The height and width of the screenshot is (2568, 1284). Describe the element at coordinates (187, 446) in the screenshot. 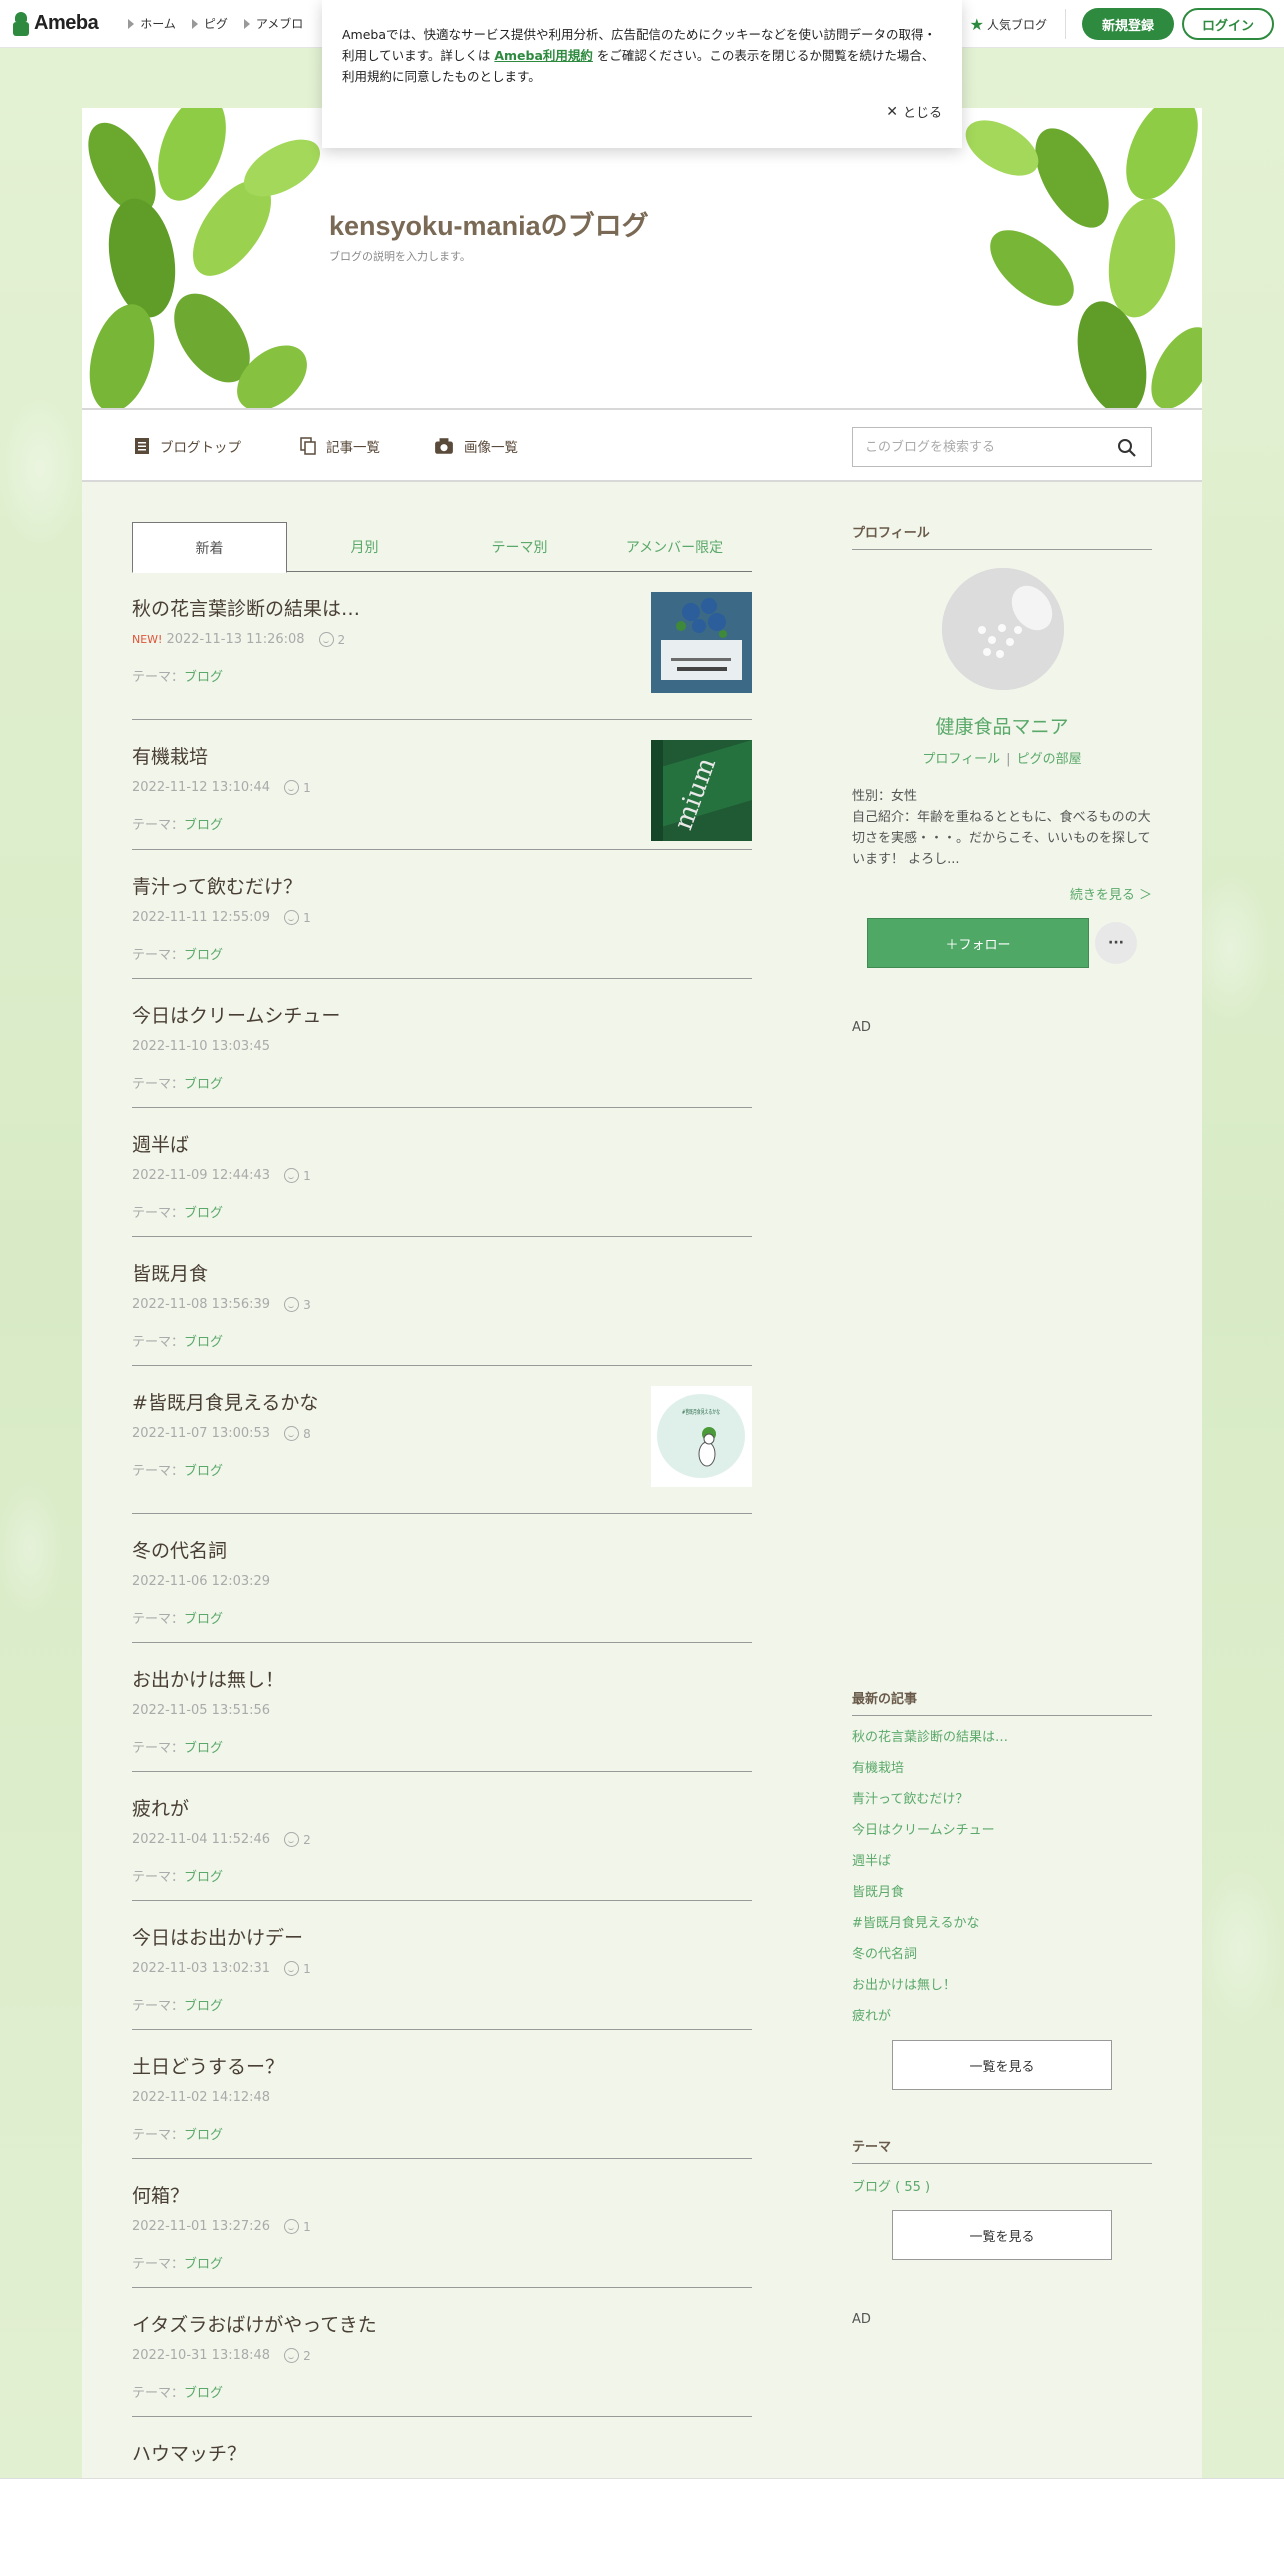

I see `nav-blog-top: ブログトップ` at that location.